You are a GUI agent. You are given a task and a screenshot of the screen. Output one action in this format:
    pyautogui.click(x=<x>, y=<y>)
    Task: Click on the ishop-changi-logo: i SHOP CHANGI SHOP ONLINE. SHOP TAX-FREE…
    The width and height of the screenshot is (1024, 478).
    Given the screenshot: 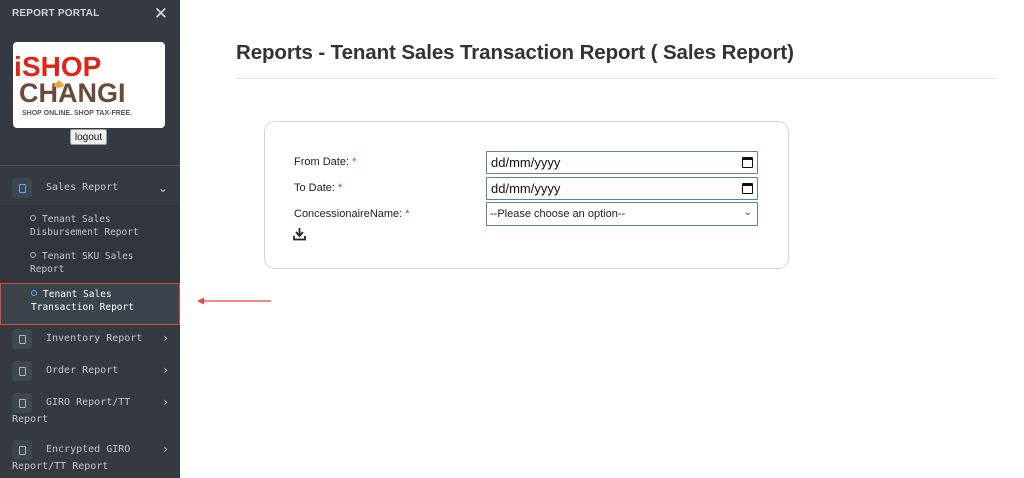 What is the action you would take?
    pyautogui.click(x=89, y=85)
    